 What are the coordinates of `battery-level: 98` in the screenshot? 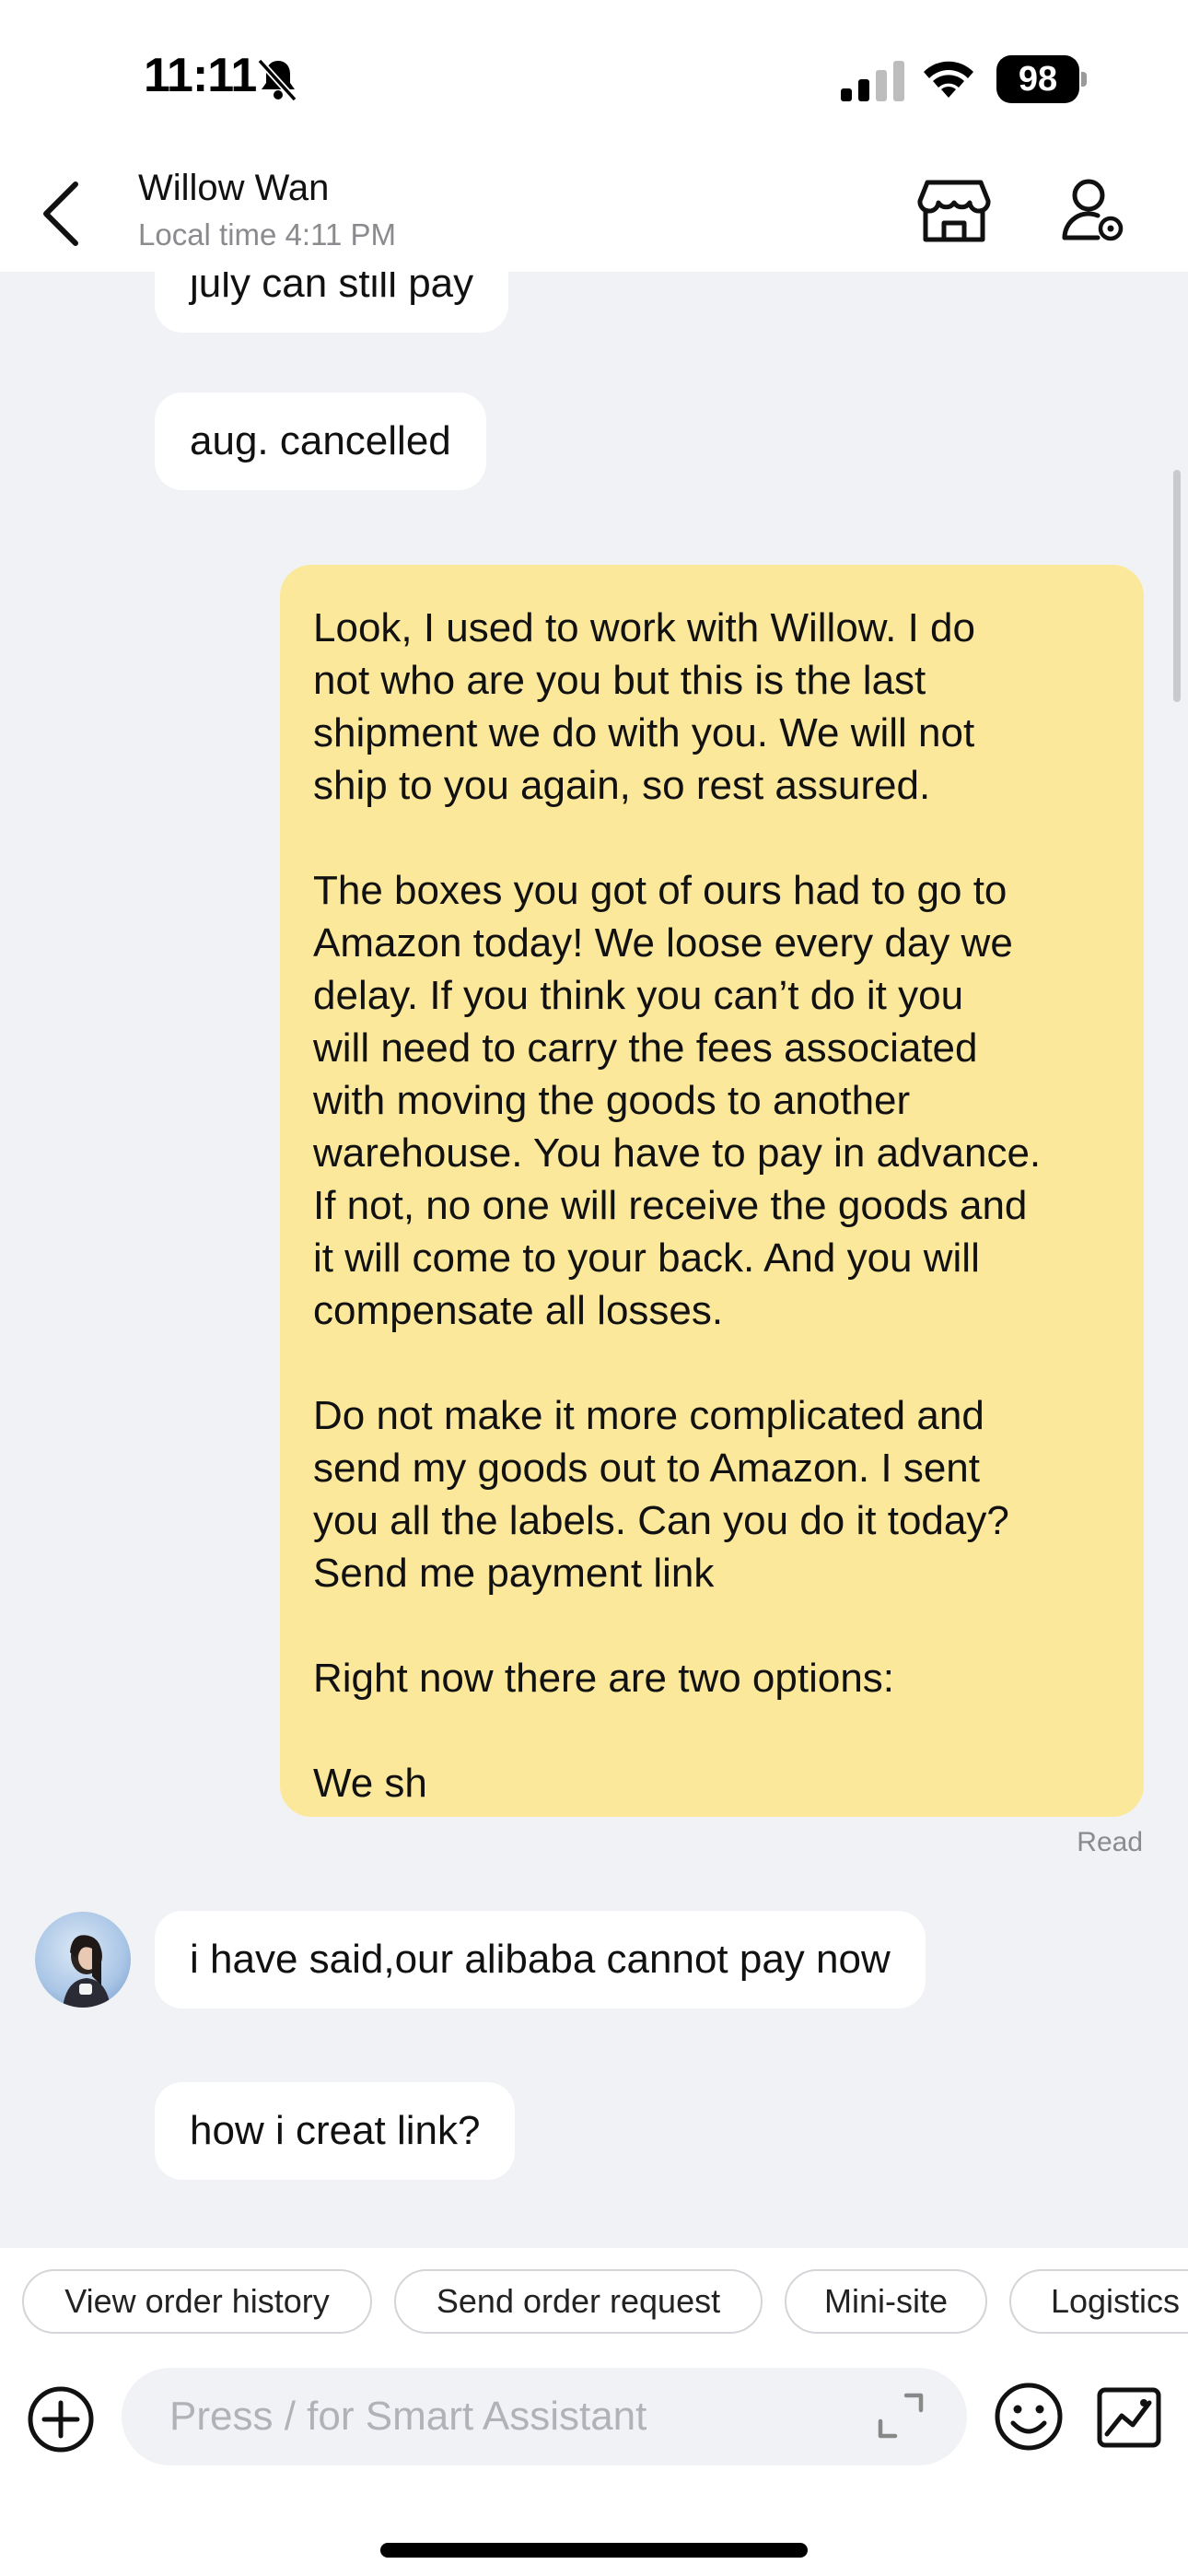 It's located at (1037, 79).